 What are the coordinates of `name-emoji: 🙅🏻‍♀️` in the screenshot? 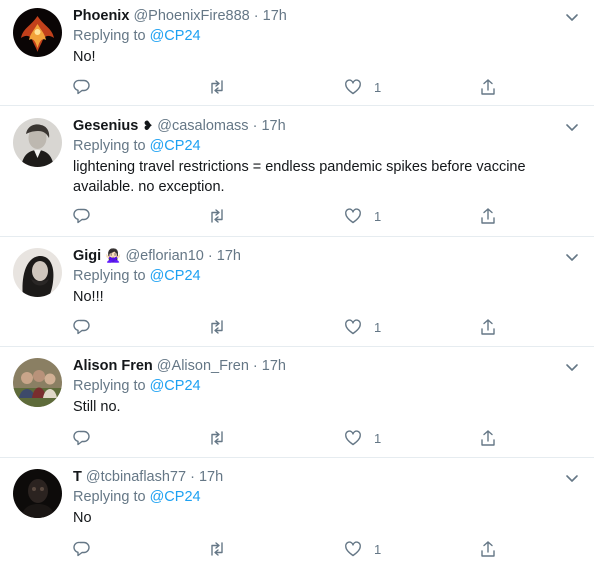 It's located at (113, 255).